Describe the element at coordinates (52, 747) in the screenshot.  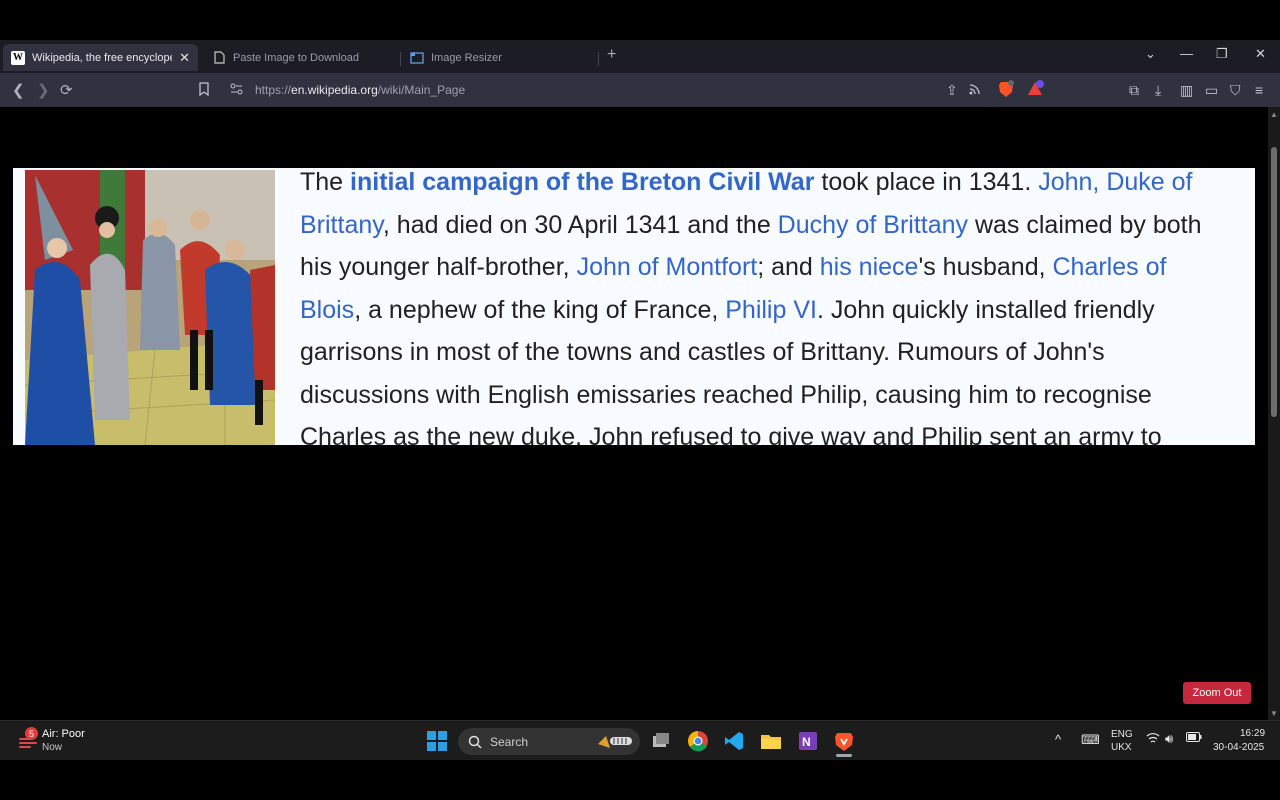
I see `weather-time: Now` at that location.